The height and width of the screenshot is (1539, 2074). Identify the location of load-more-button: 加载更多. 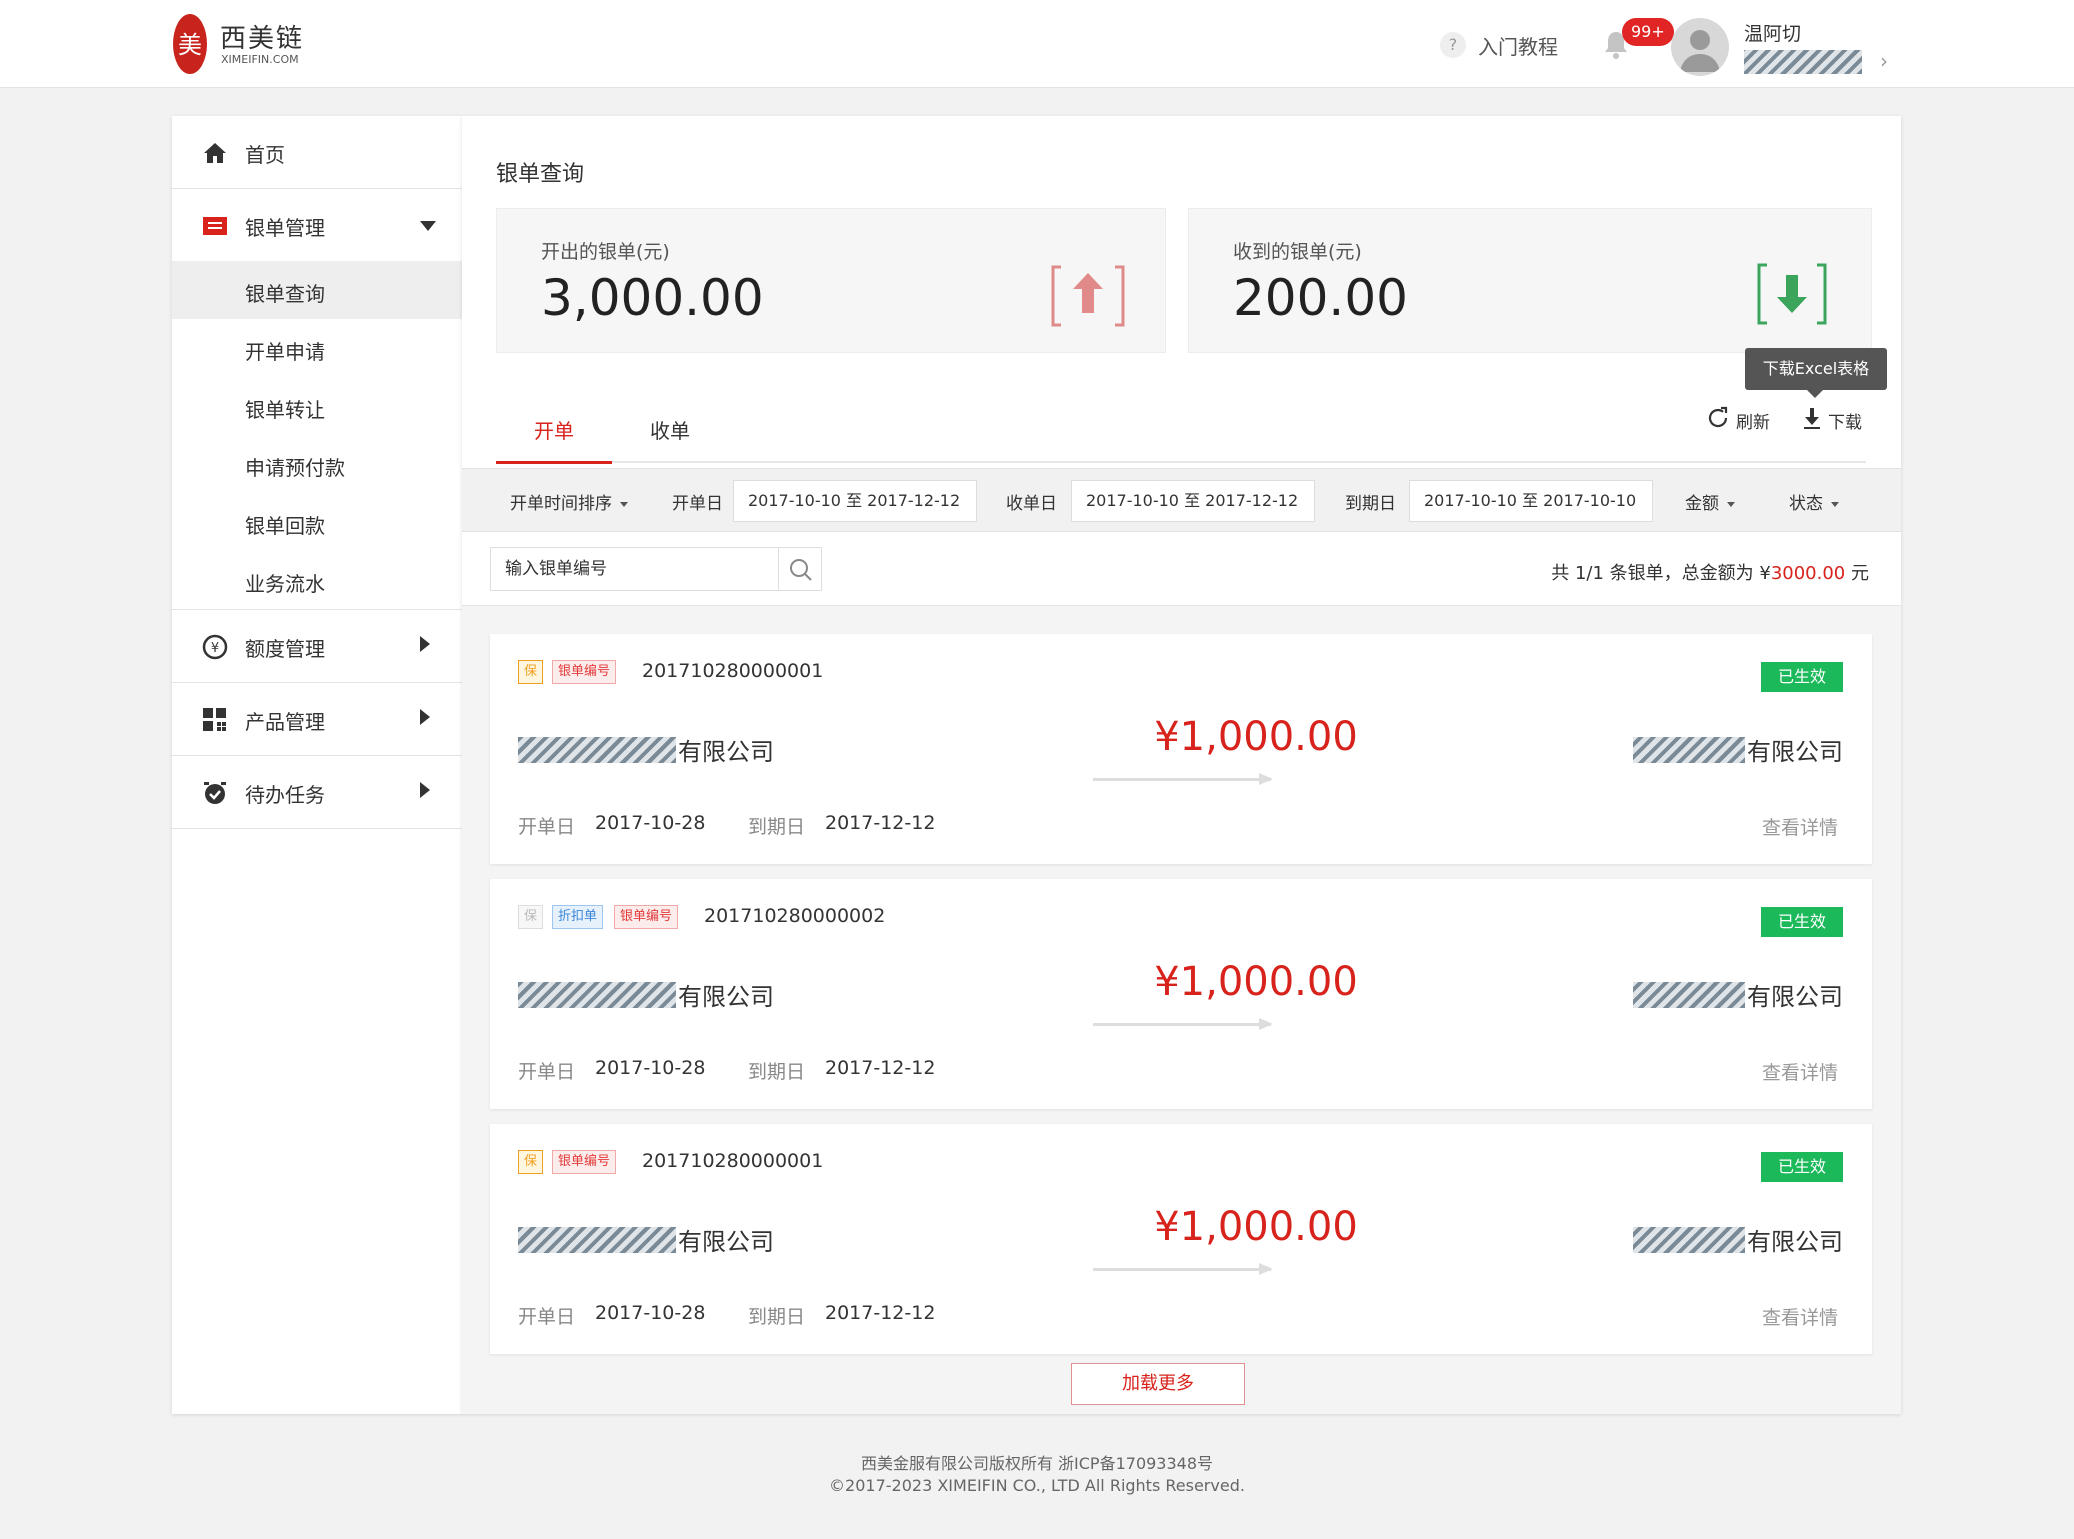
(1158, 1384).